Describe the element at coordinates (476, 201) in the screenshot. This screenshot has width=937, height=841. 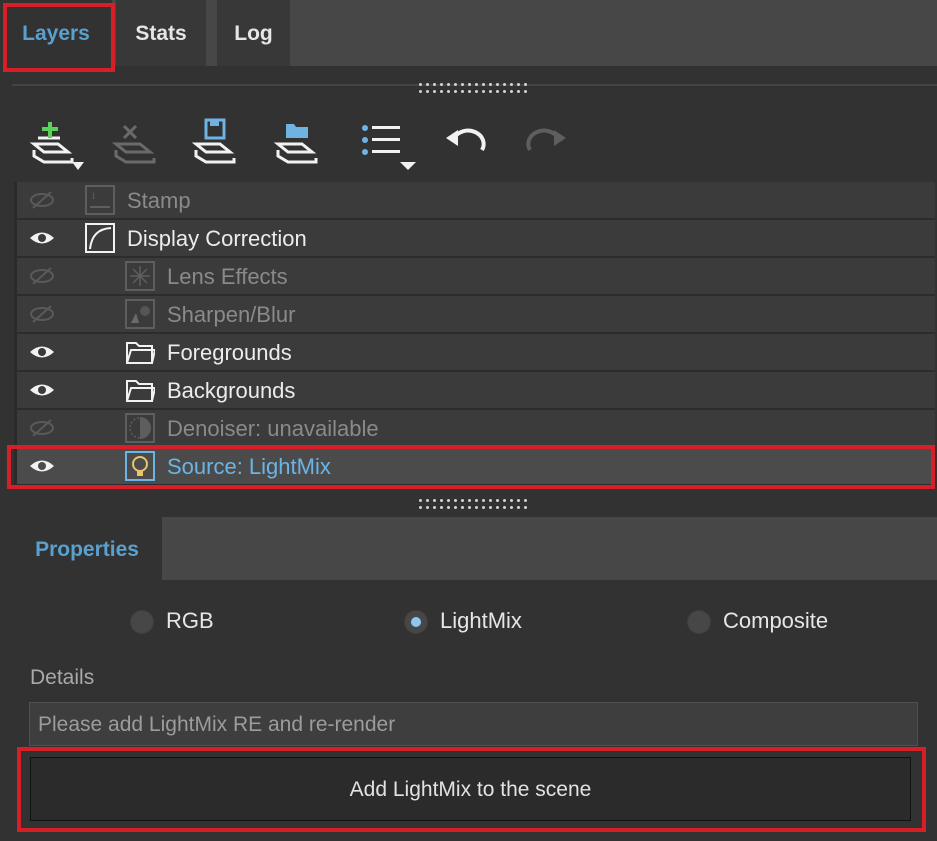
I see `layer-row: i Stamp` at that location.